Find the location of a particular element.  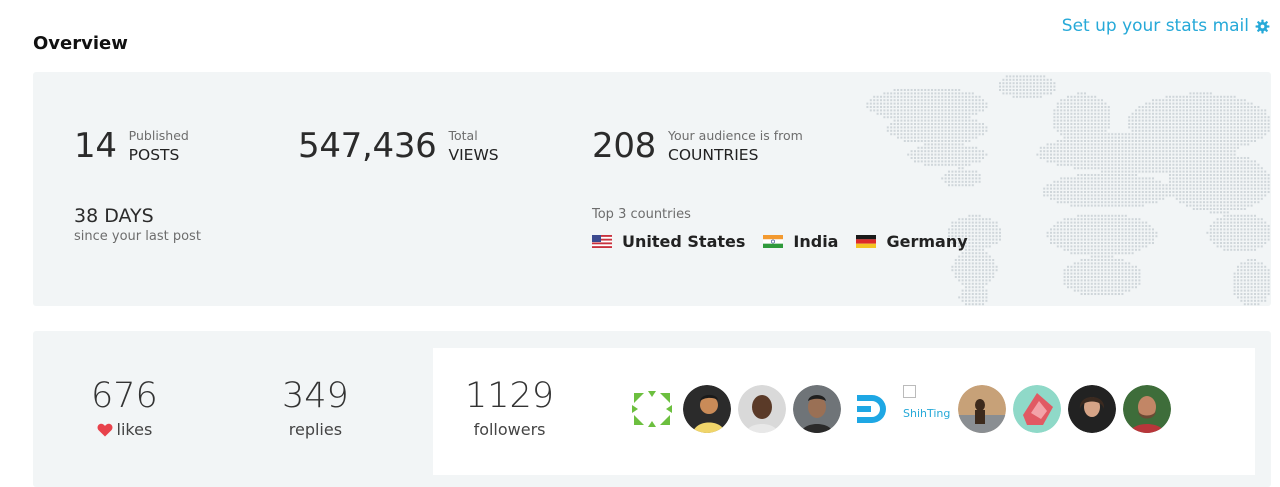

posts-caps-label: POSTS is located at coordinates (154, 155).